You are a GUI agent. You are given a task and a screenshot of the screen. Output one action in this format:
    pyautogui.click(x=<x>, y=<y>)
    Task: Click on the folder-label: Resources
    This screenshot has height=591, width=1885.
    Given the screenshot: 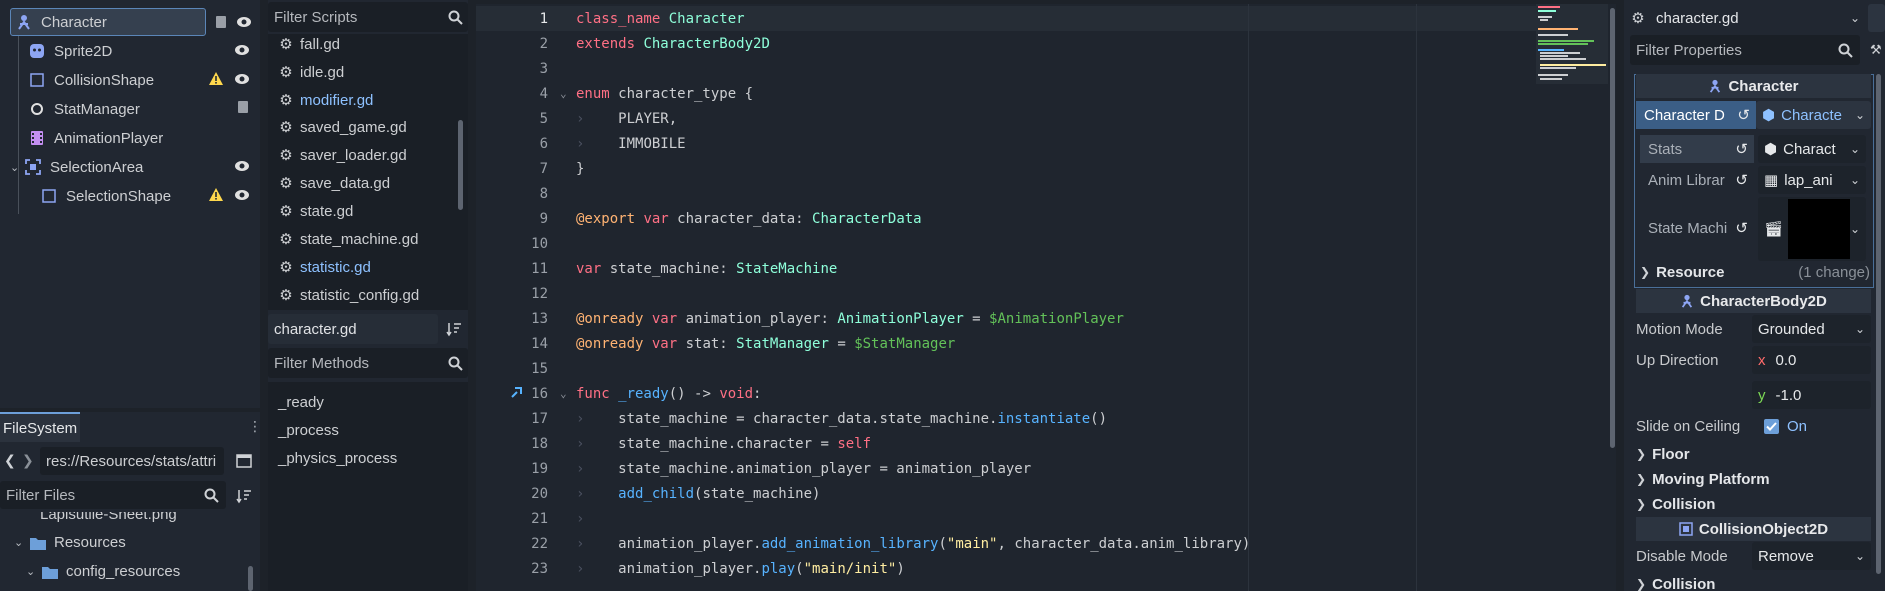 What is the action you would take?
    pyautogui.click(x=90, y=542)
    